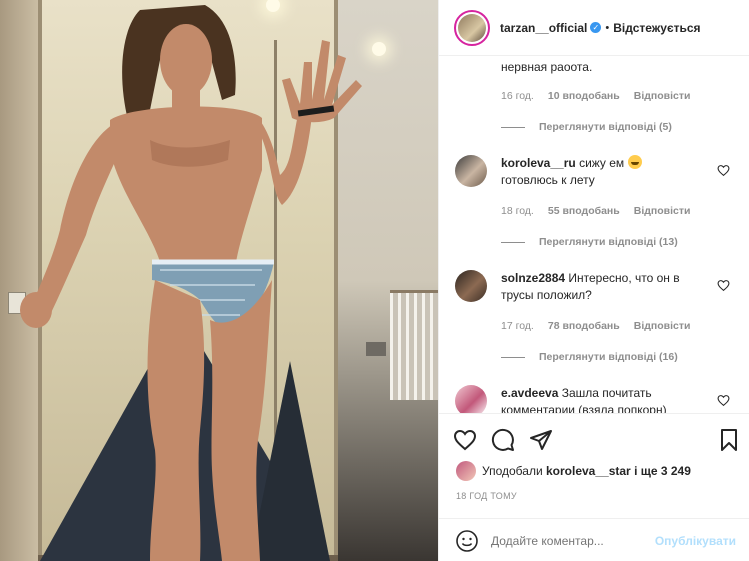 This screenshot has width=749, height=561. I want to click on comment-input, so click(566, 540).